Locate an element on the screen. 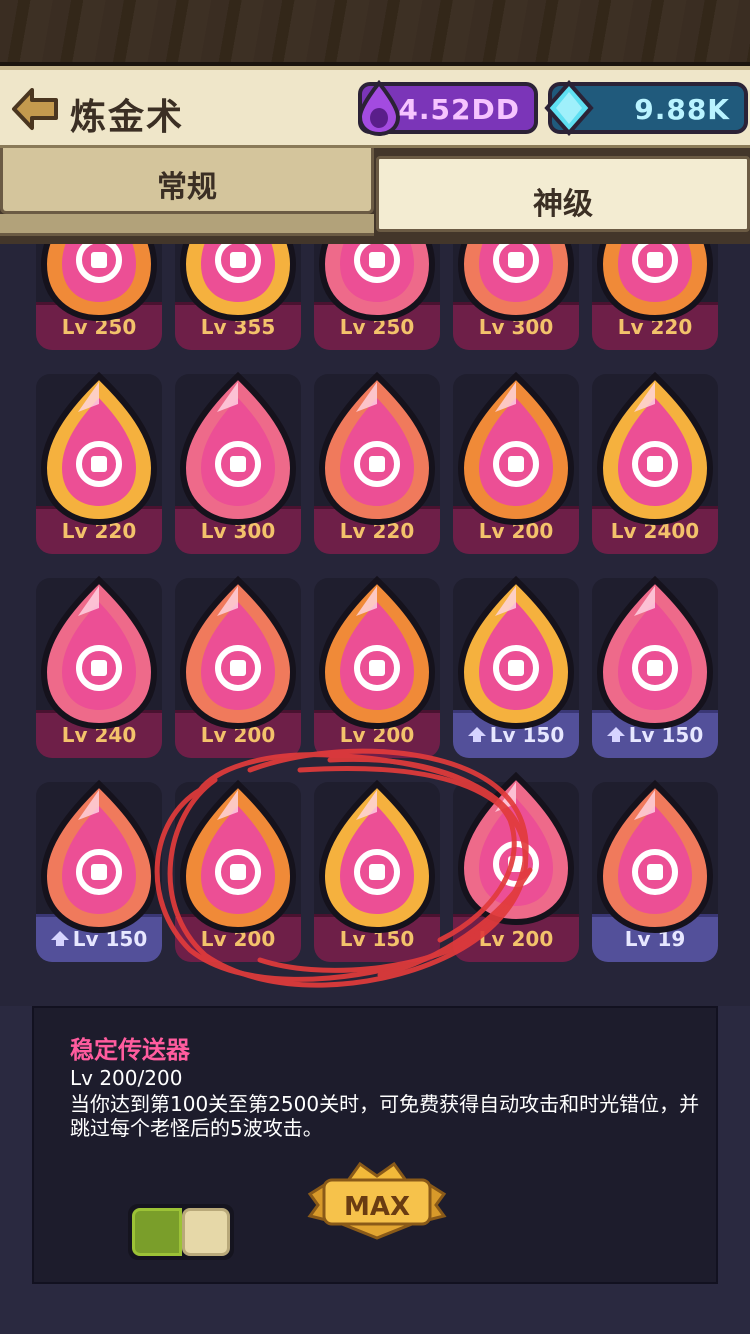  alchemy-item: Lv 355 is located at coordinates (238, 300).